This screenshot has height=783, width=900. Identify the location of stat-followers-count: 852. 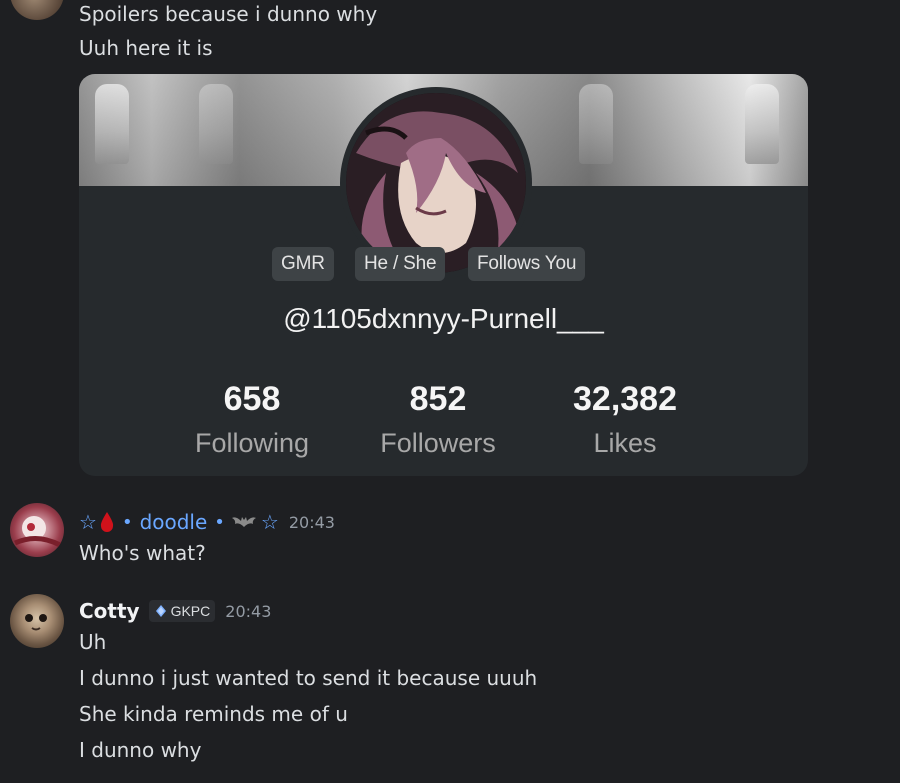
(438, 399).